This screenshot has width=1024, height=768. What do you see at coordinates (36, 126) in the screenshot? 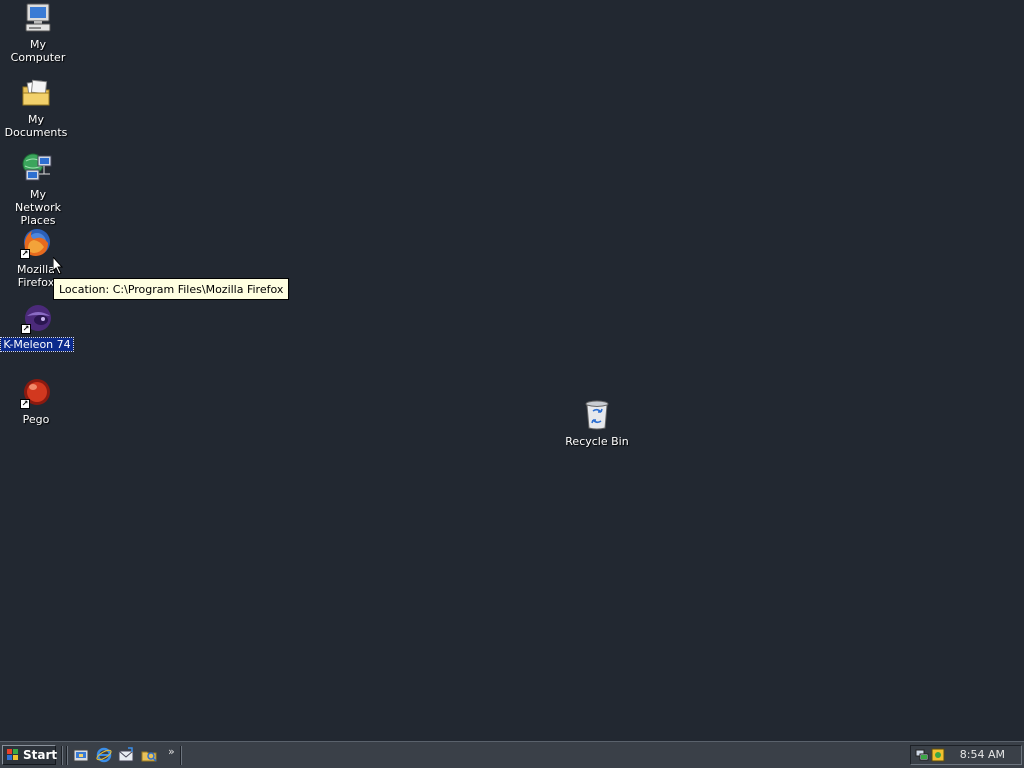
I see `desktop-icon-label: My Documents` at bounding box center [36, 126].